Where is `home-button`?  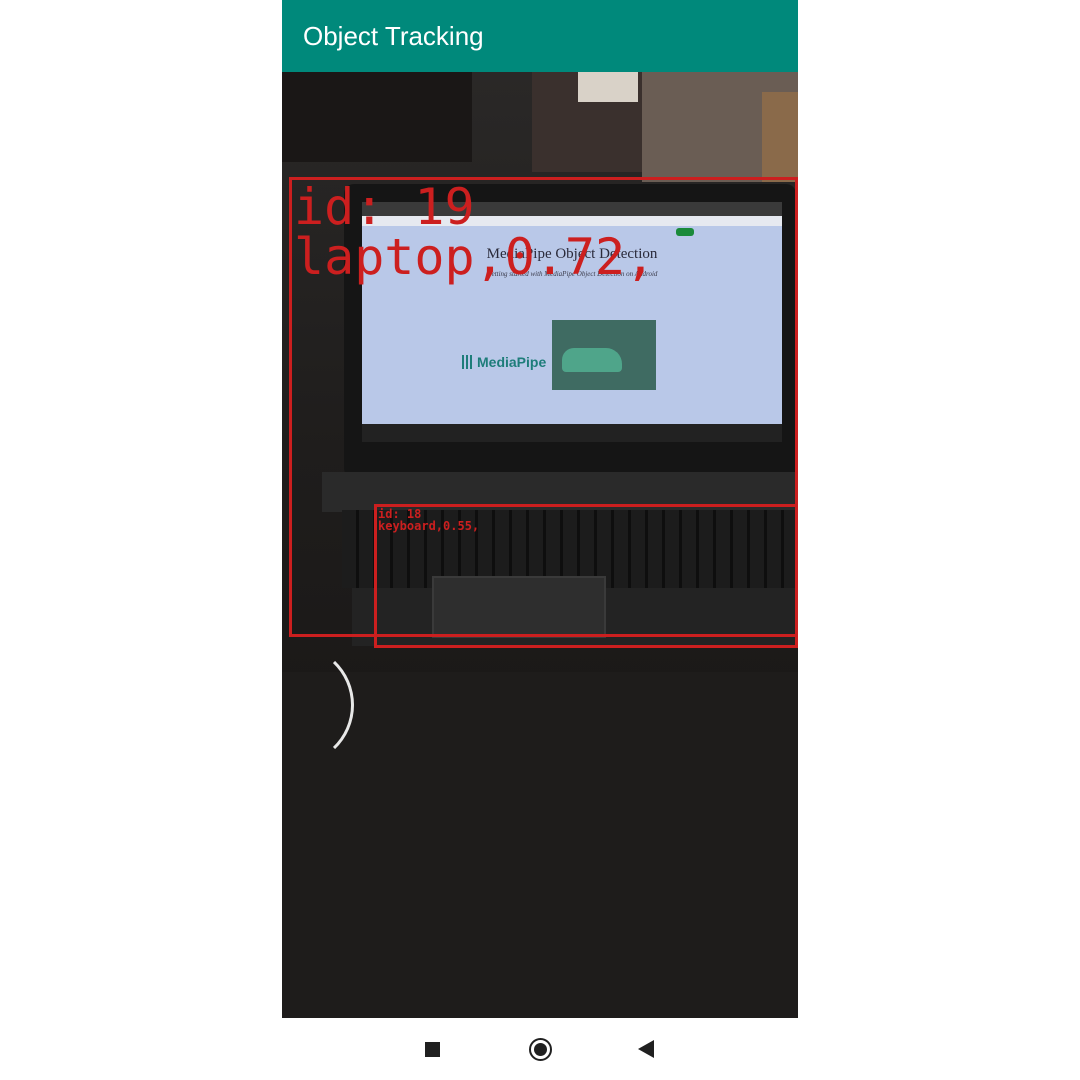 home-button is located at coordinates (540, 1049).